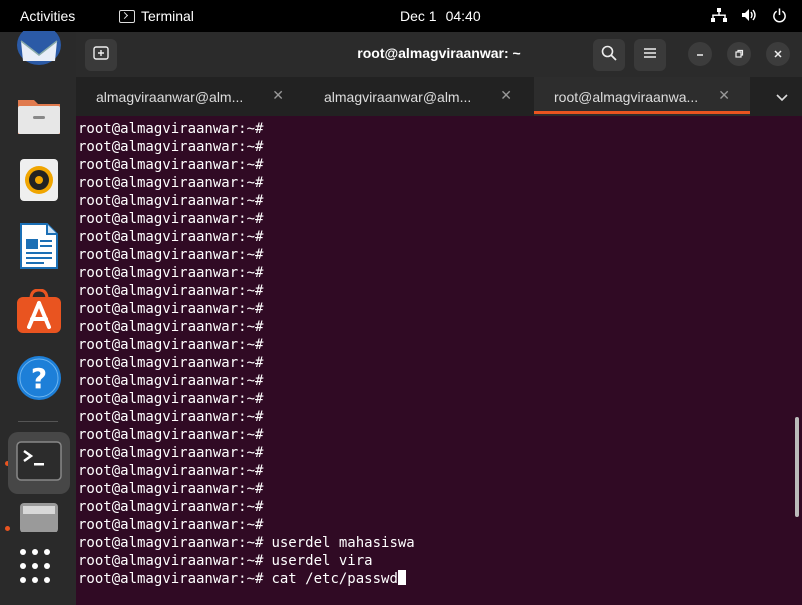 This screenshot has width=802, height=605. I want to click on libreoffice-writer-icon, so click(39, 248).